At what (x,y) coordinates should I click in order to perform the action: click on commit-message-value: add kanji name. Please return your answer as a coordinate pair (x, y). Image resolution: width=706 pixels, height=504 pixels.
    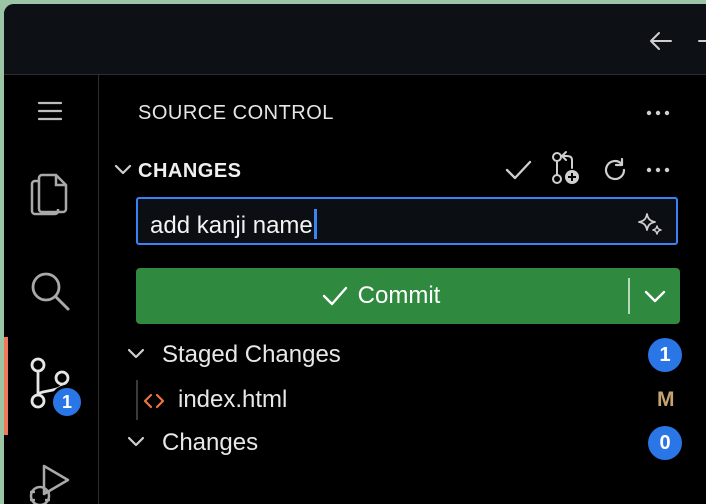
    Looking at the image, I should click on (231, 225).